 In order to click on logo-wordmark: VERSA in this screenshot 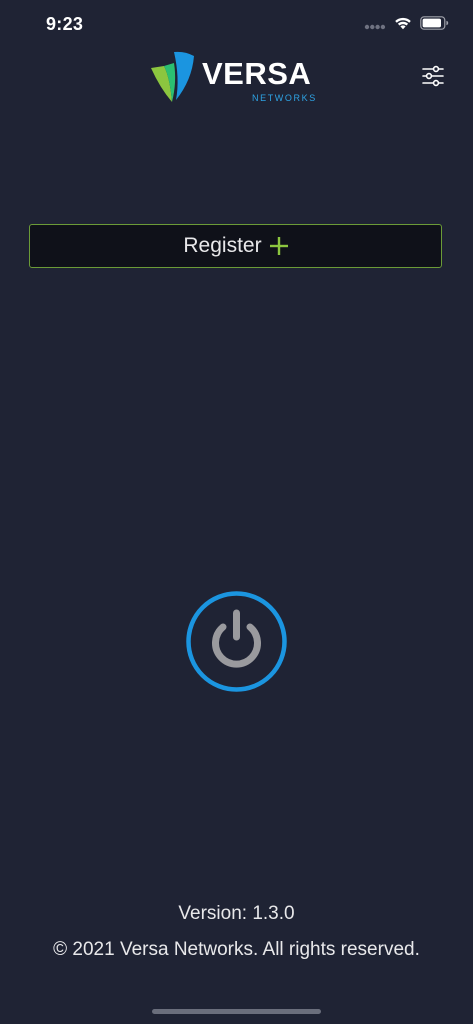, I will do `click(257, 73)`.